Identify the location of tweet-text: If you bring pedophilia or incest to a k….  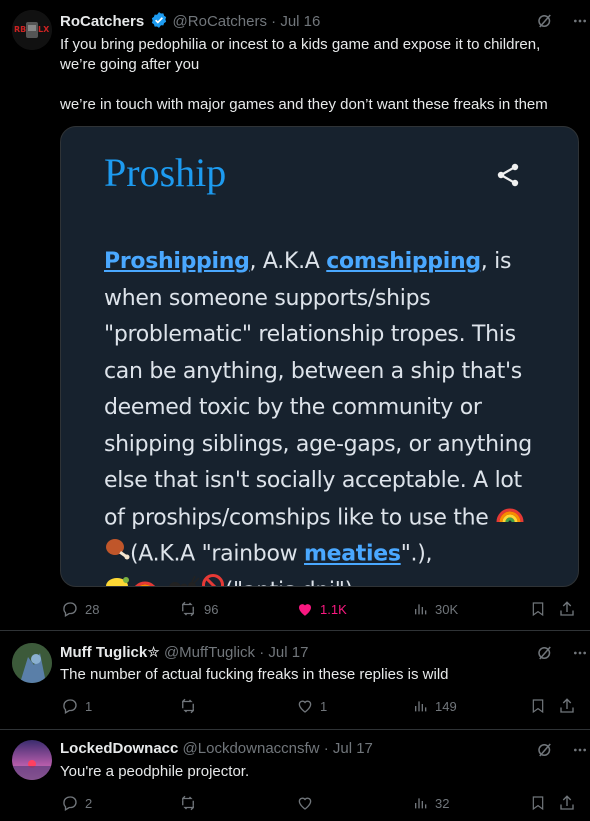
(320, 75).